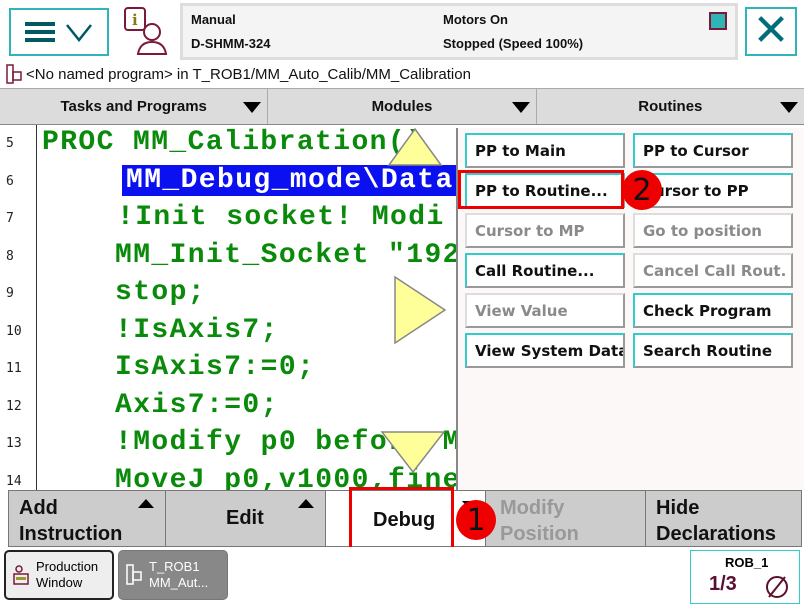  I want to click on line-number: 6, so click(10, 181).